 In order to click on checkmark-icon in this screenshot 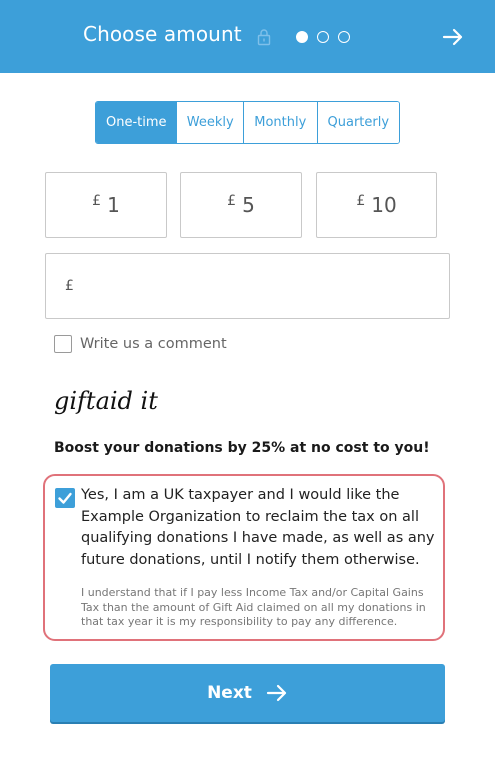, I will do `click(65, 498)`.